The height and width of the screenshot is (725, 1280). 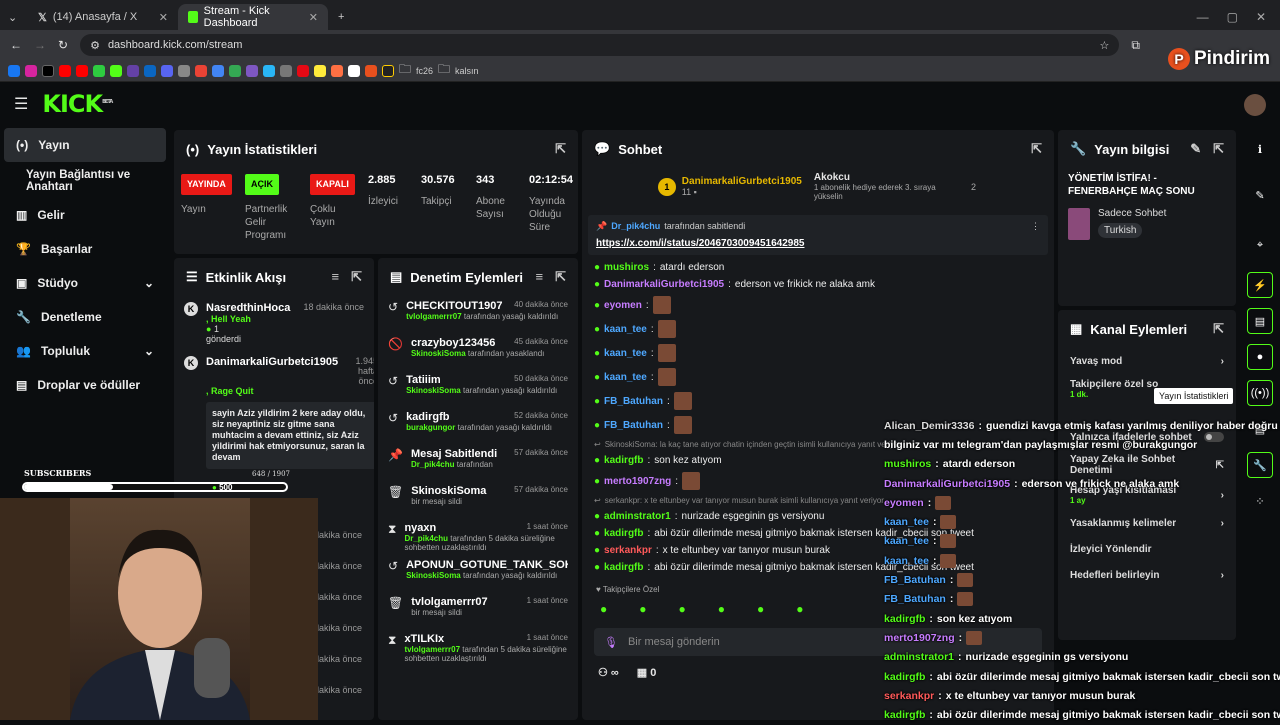 What do you see at coordinates (1132, 213) in the screenshot?
I see `category-name: Sadece Sohbet` at bounding box center [1132, 213].